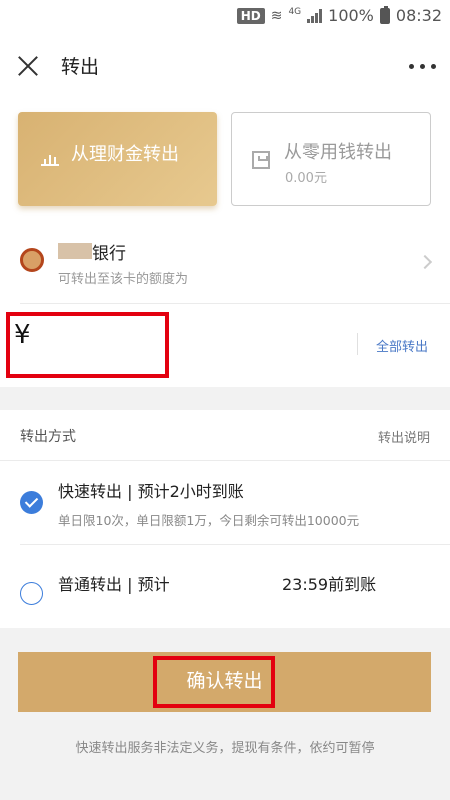 The height and width of the screenshot is (800, 450). I want to click on bank-limit-text: 可转出至该卡的额度为, so click(123, 279).